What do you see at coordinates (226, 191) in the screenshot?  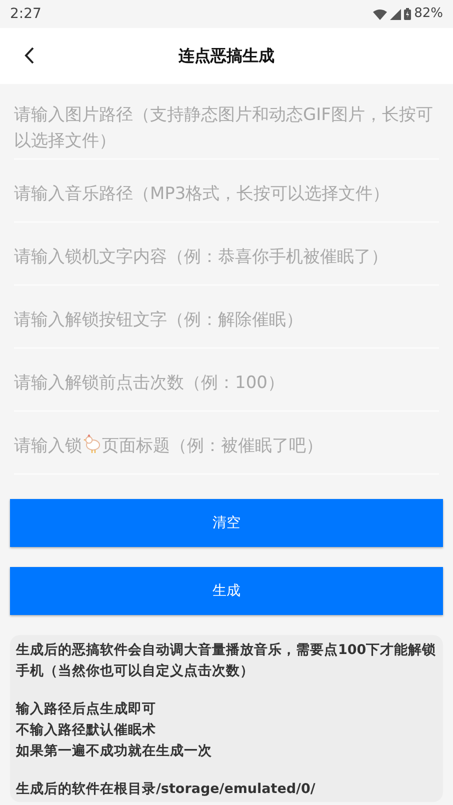 I see `input-field: 请输入音乐路径（MP3格式，长按可以选择文件）` at bounding box center [226, 191].